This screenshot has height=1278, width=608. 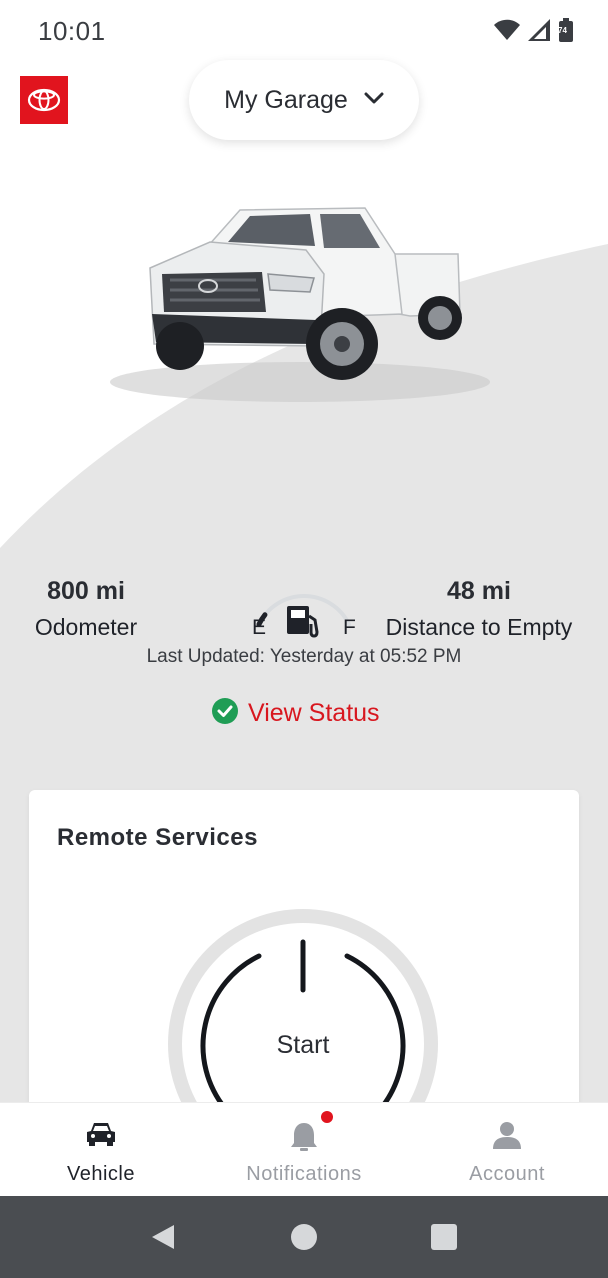 I want to click on tab-notifications: Notifications, so click(x=304, y=1150).